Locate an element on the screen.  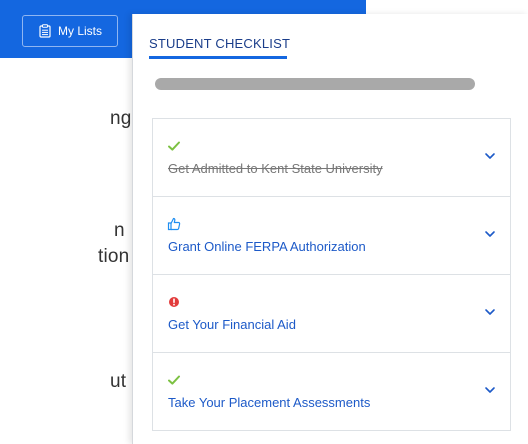
checklist-item: Take Your Placement Assessments is located at coordinates (331, 392).